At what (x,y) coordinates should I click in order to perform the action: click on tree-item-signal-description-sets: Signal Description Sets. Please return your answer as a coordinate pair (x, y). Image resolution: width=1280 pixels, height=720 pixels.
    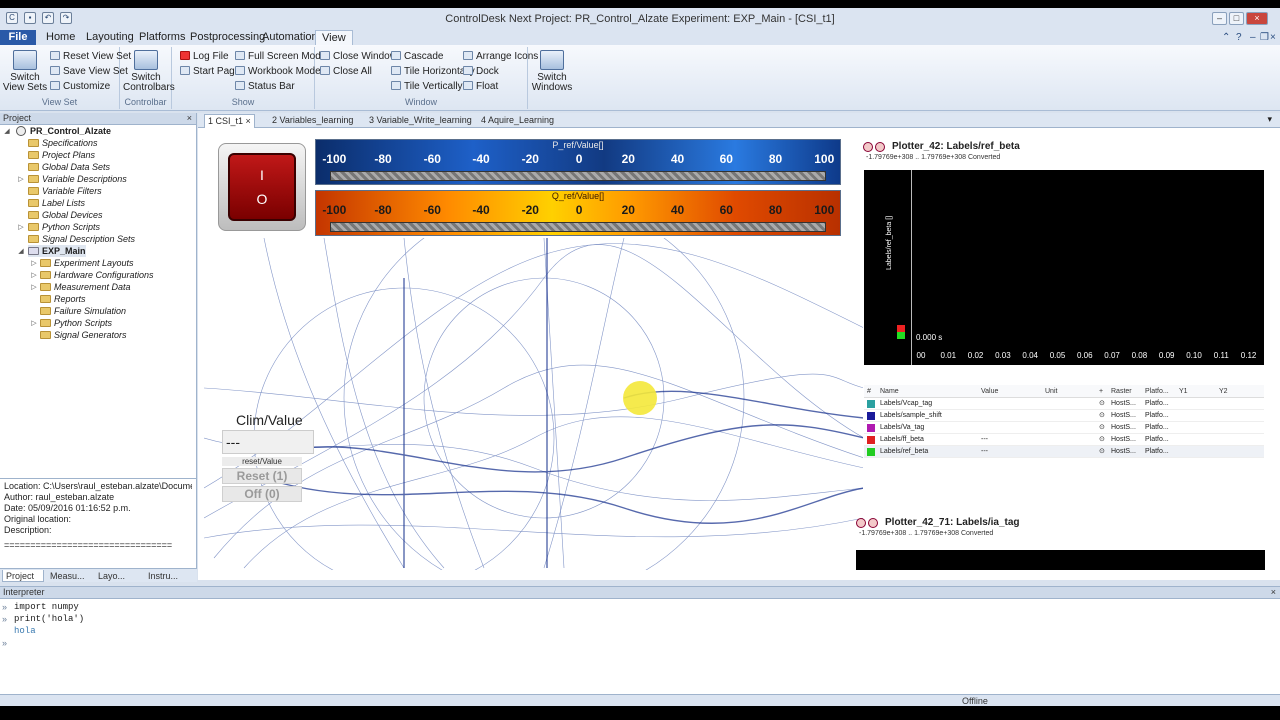
    Looking at the image, I should click on (81, 239).